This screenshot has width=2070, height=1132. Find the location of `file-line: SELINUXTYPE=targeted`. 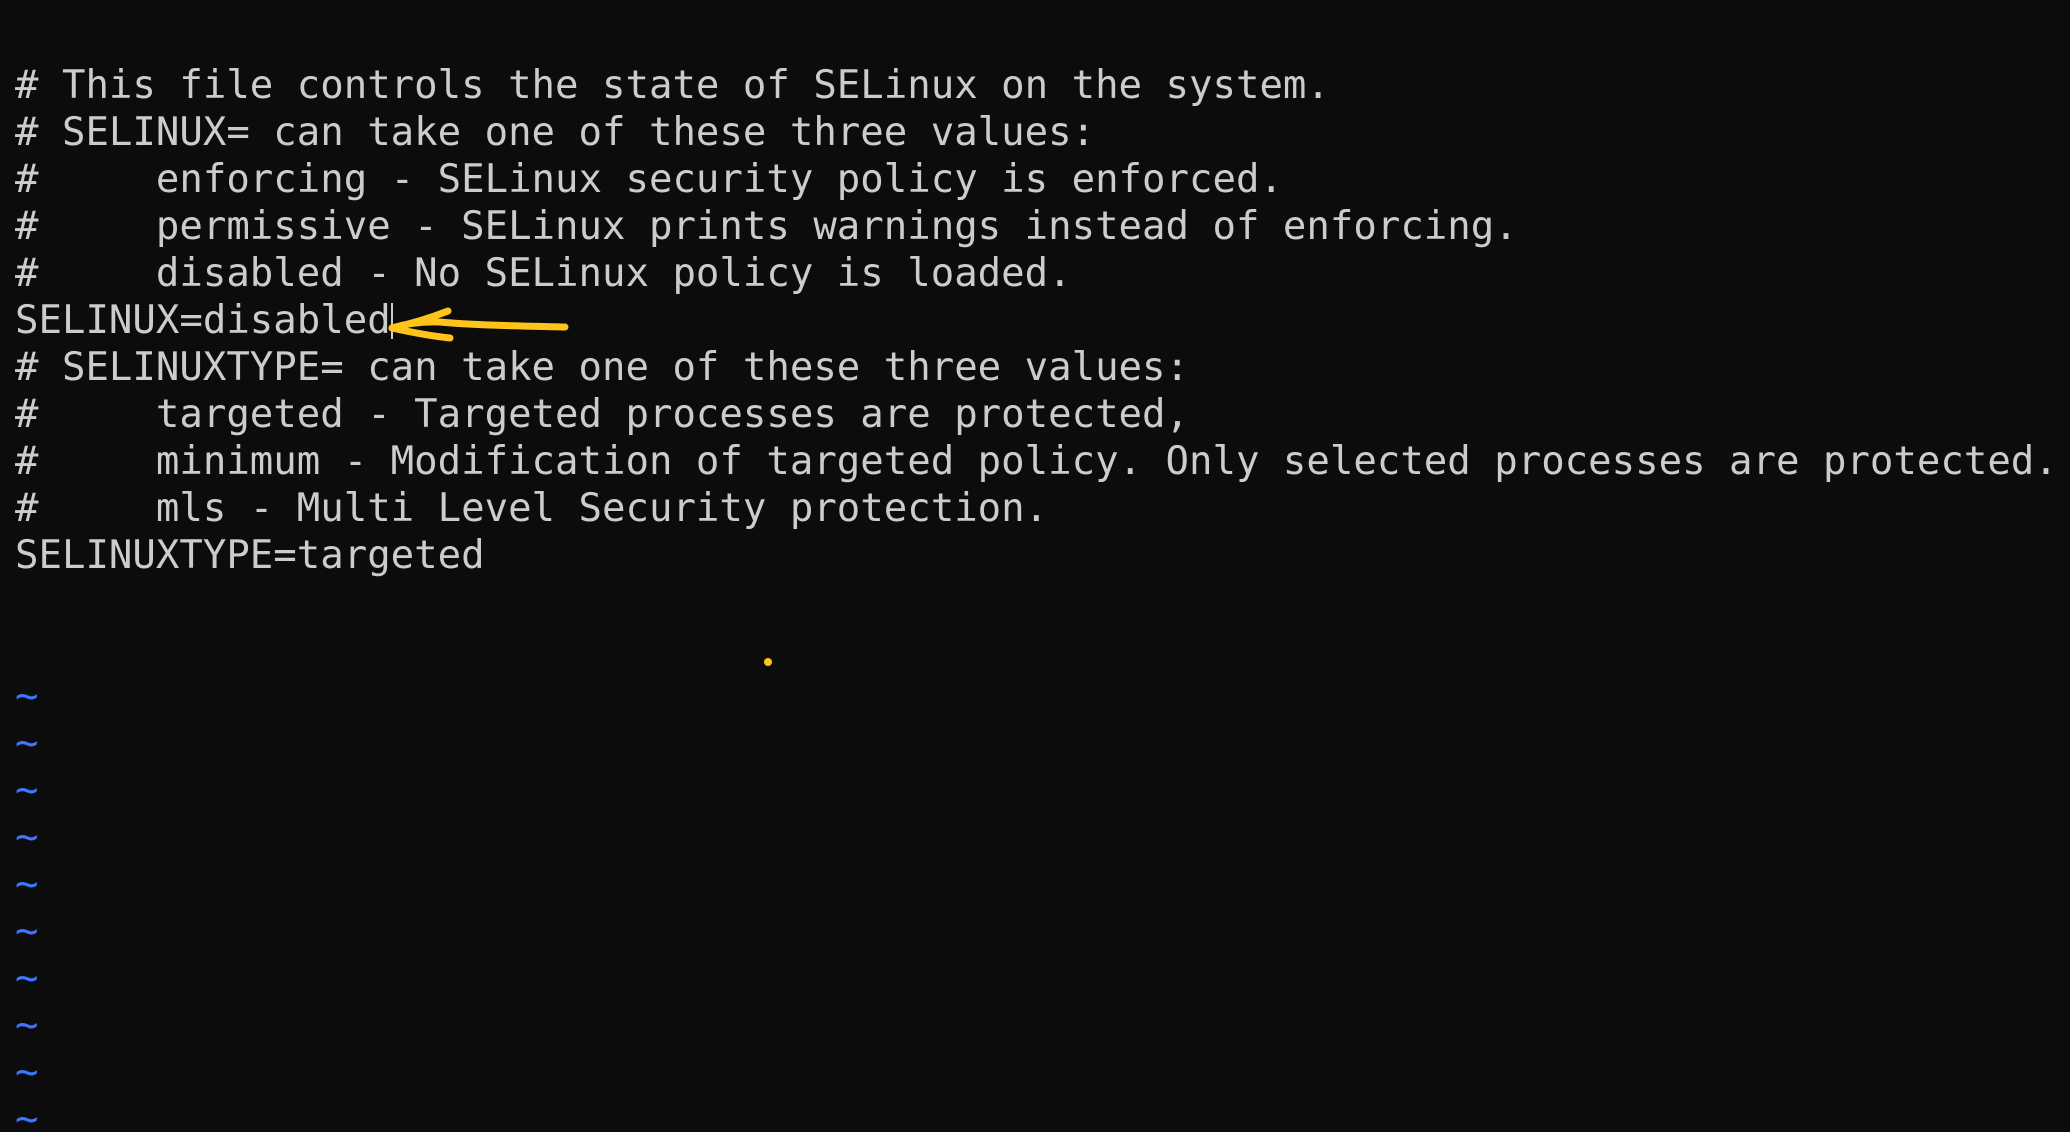

file-line: SELINUXTYPE=targeted is located at coordinates (250, 555).